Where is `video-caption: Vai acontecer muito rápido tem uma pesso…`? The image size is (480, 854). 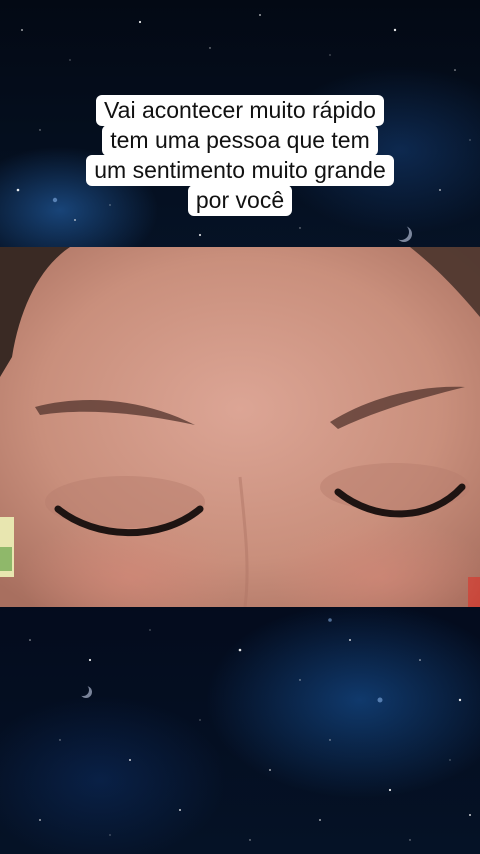 video-caption: Vai acontecer muito rápido tem uma pesso… is located at coordinates (240, 155).